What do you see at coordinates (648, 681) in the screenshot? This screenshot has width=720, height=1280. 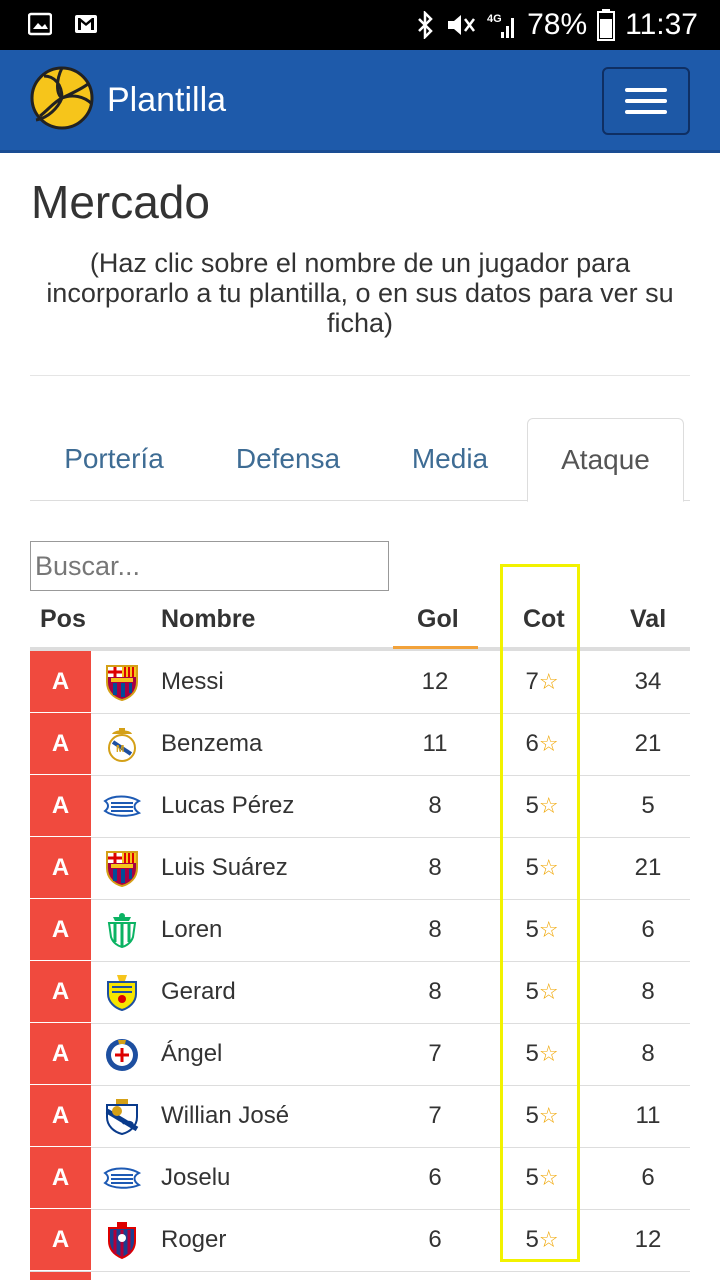 I see `player-value: 34` at bounding box center [648, 681].